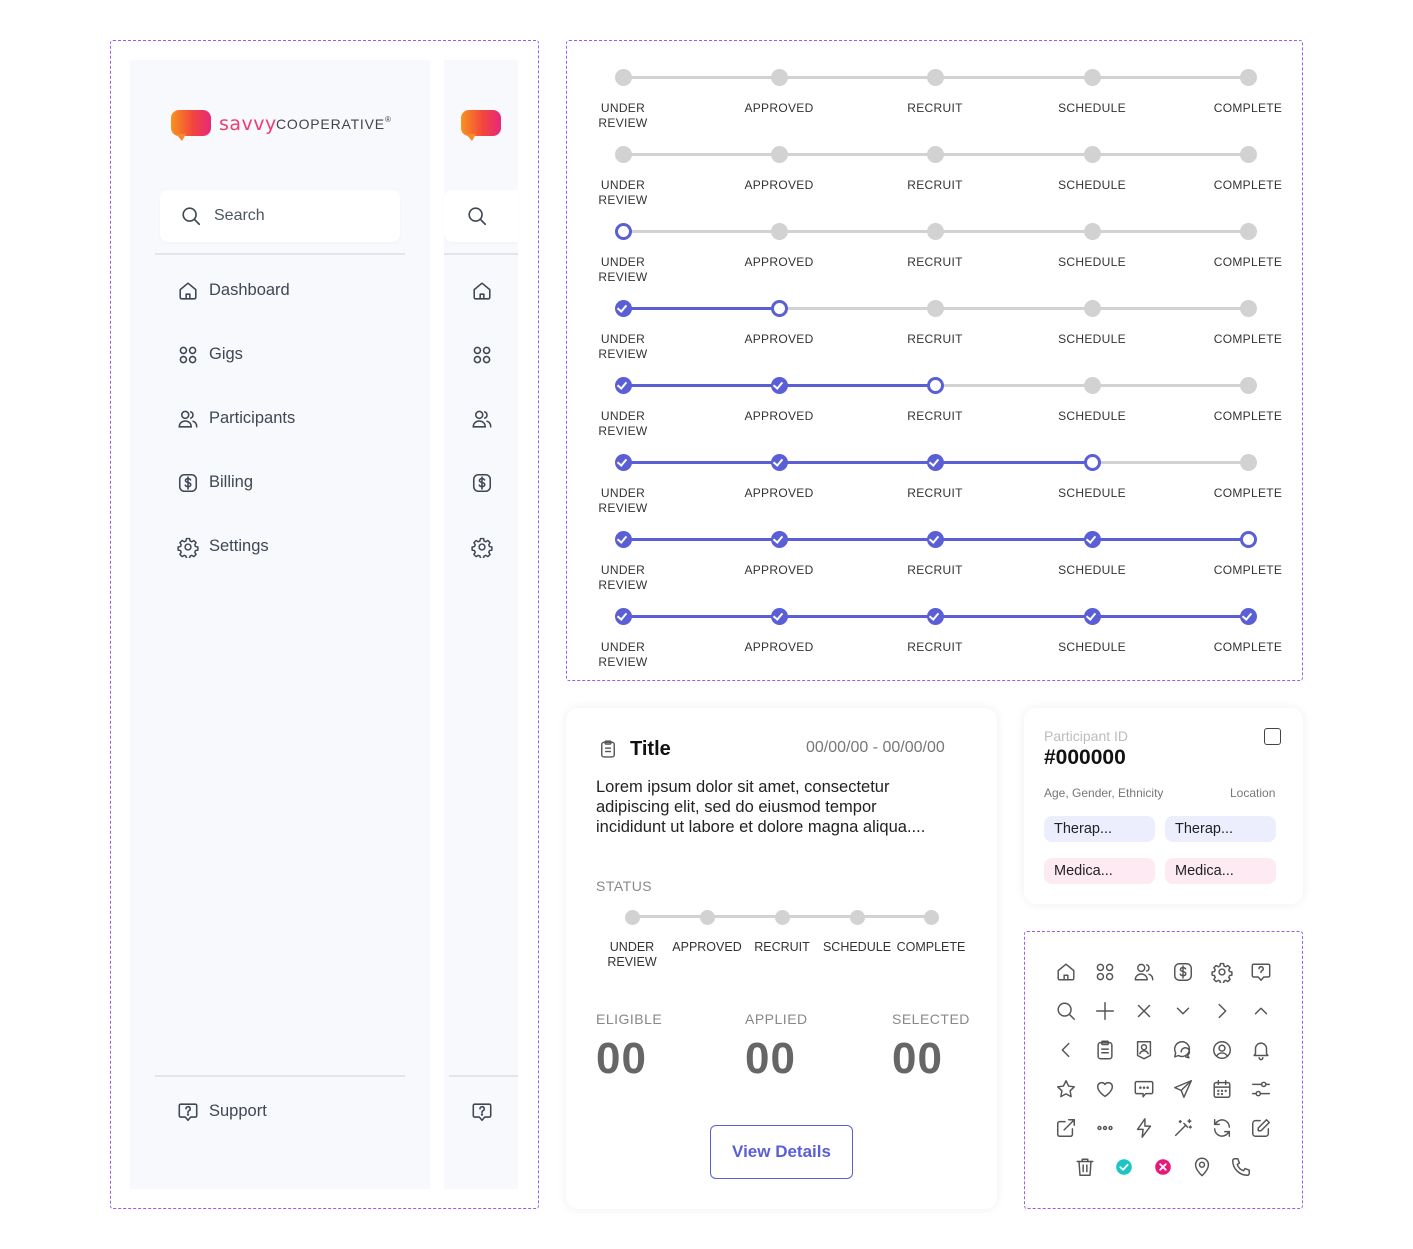  Describe the element at coordinates (1272, 736) in the screenshot. I see `participant-select-checkbox` at that location.